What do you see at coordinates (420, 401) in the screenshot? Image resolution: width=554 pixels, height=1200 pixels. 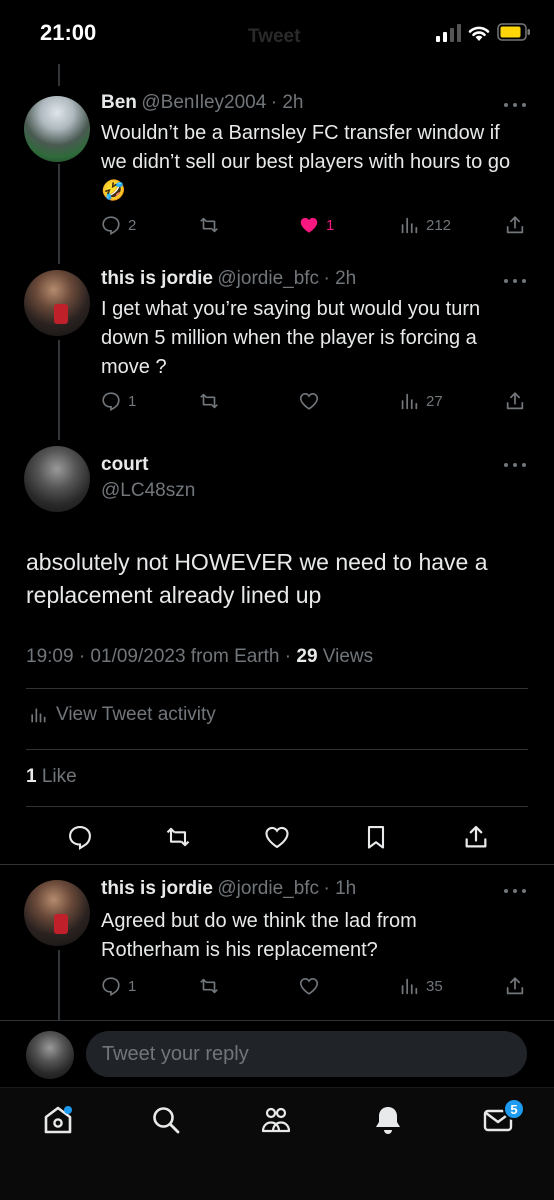 I see `views-button: 27` at bounding box center [420, 401].